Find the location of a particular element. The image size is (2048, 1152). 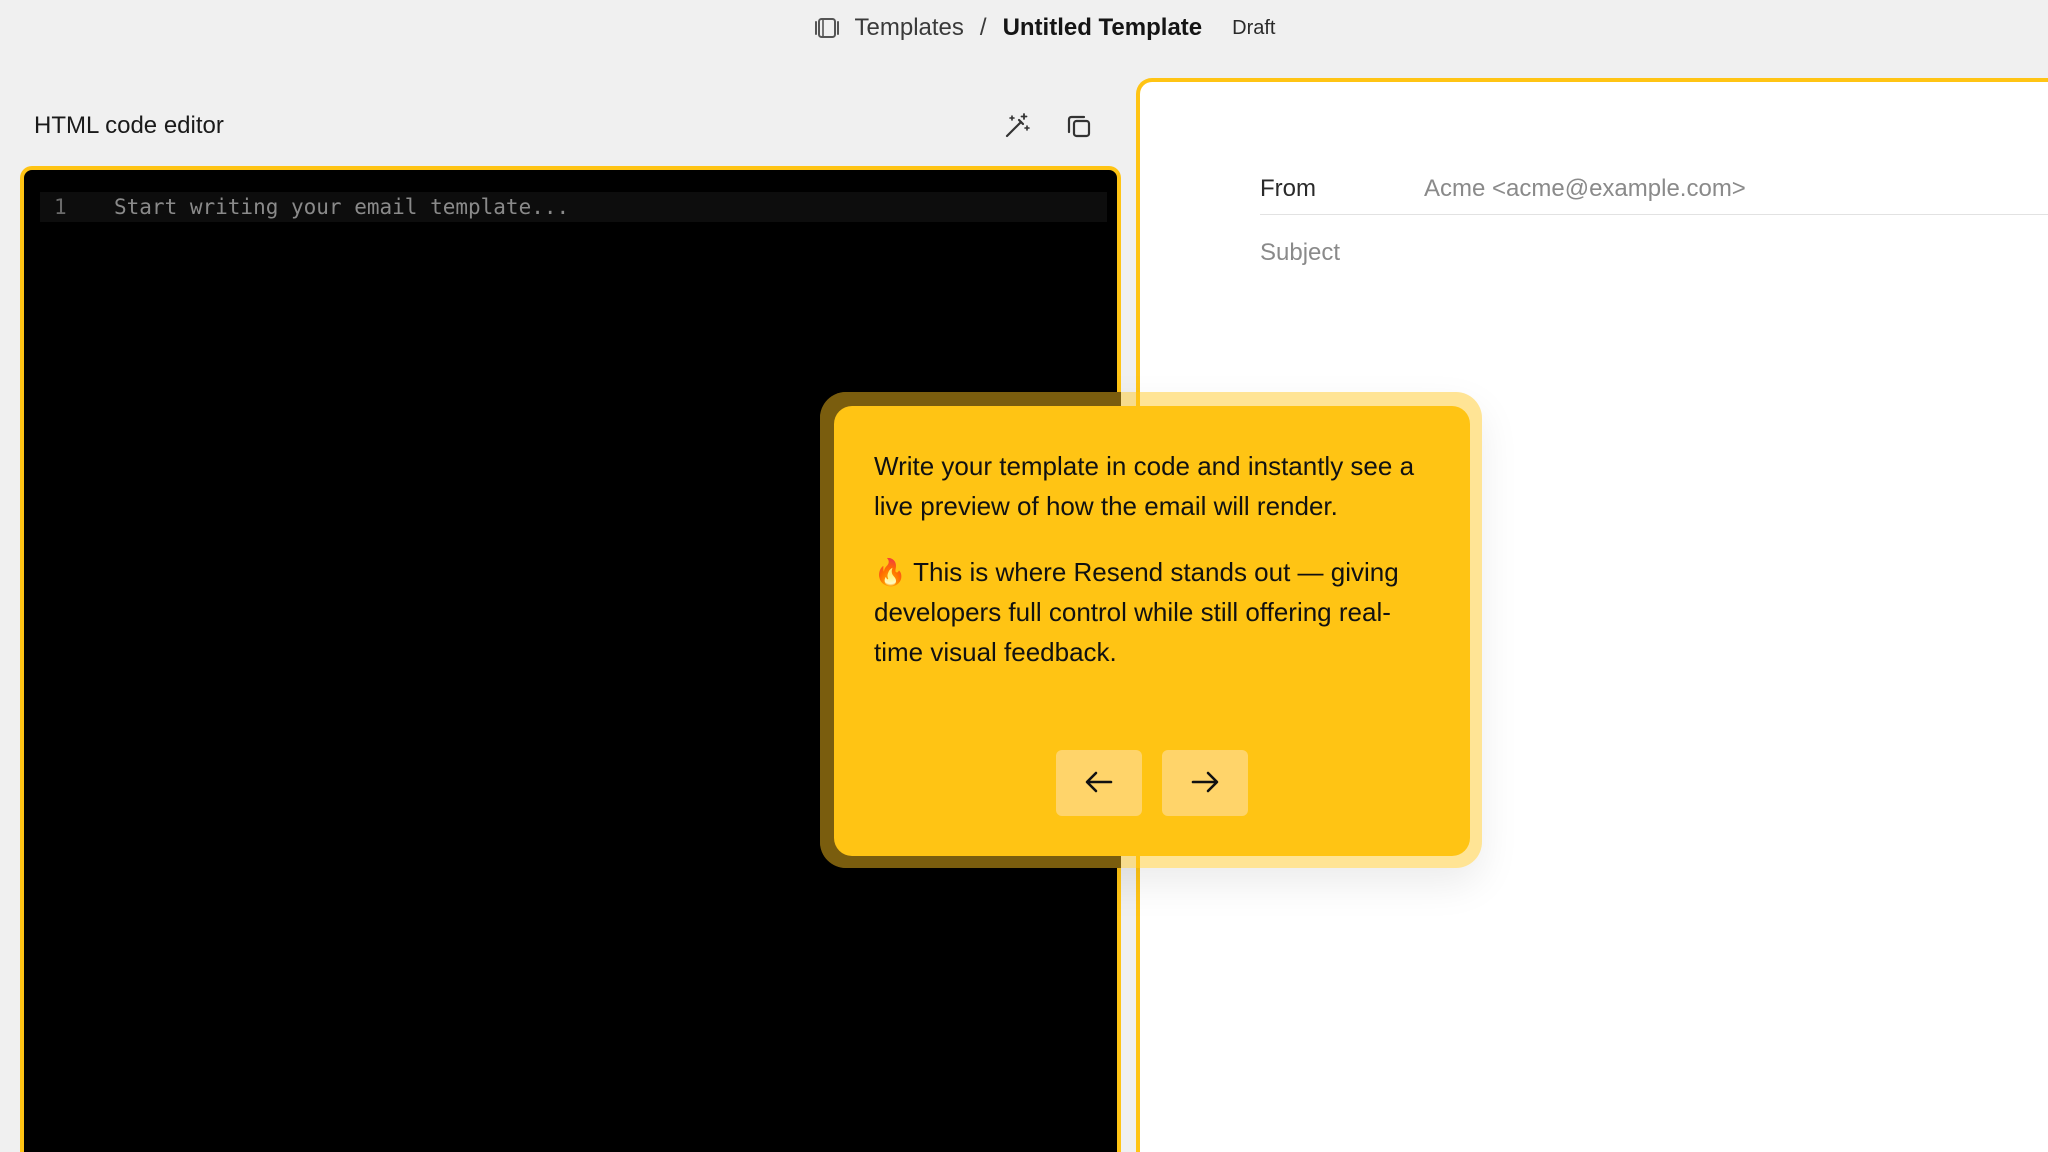

tour-next-button is located at coordinates (1205, 783).